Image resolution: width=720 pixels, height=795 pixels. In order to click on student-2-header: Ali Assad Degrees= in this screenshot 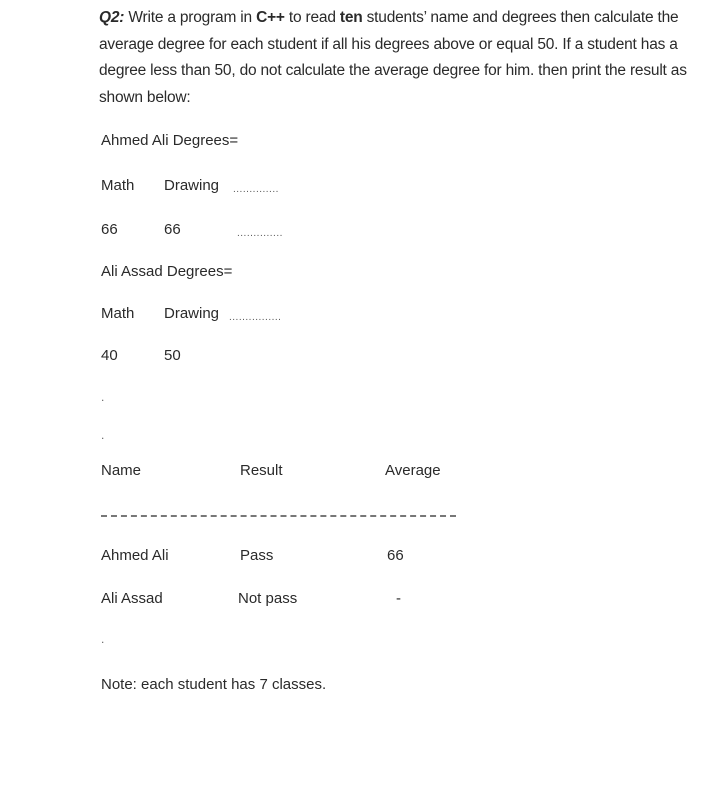, I will do `click(167, 271)`.